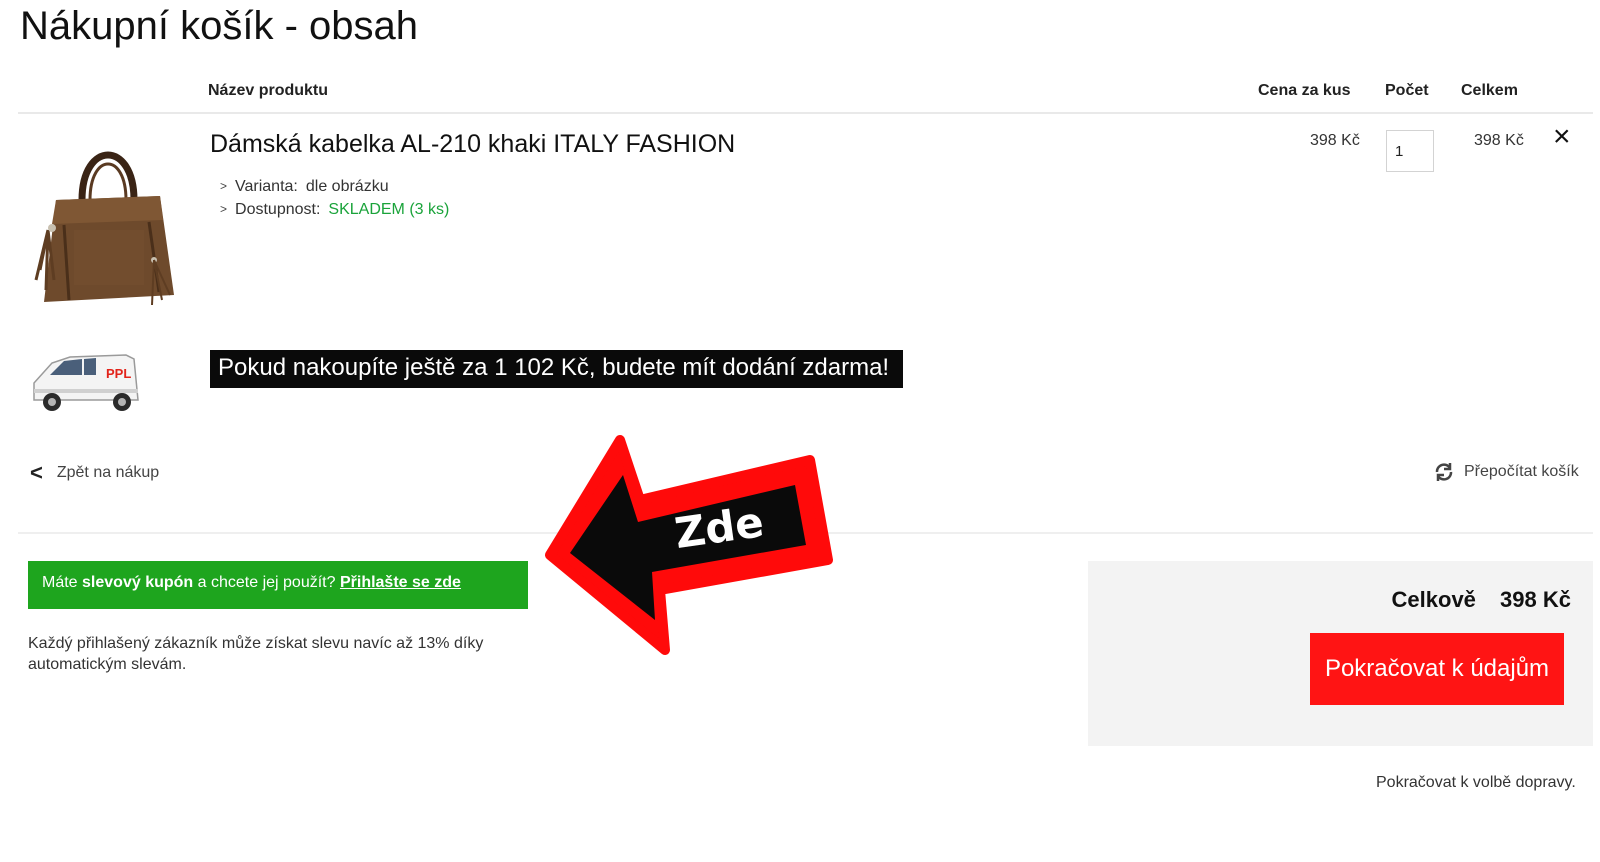  I want to click on remove-item-button: ×, so click(1562, 137).